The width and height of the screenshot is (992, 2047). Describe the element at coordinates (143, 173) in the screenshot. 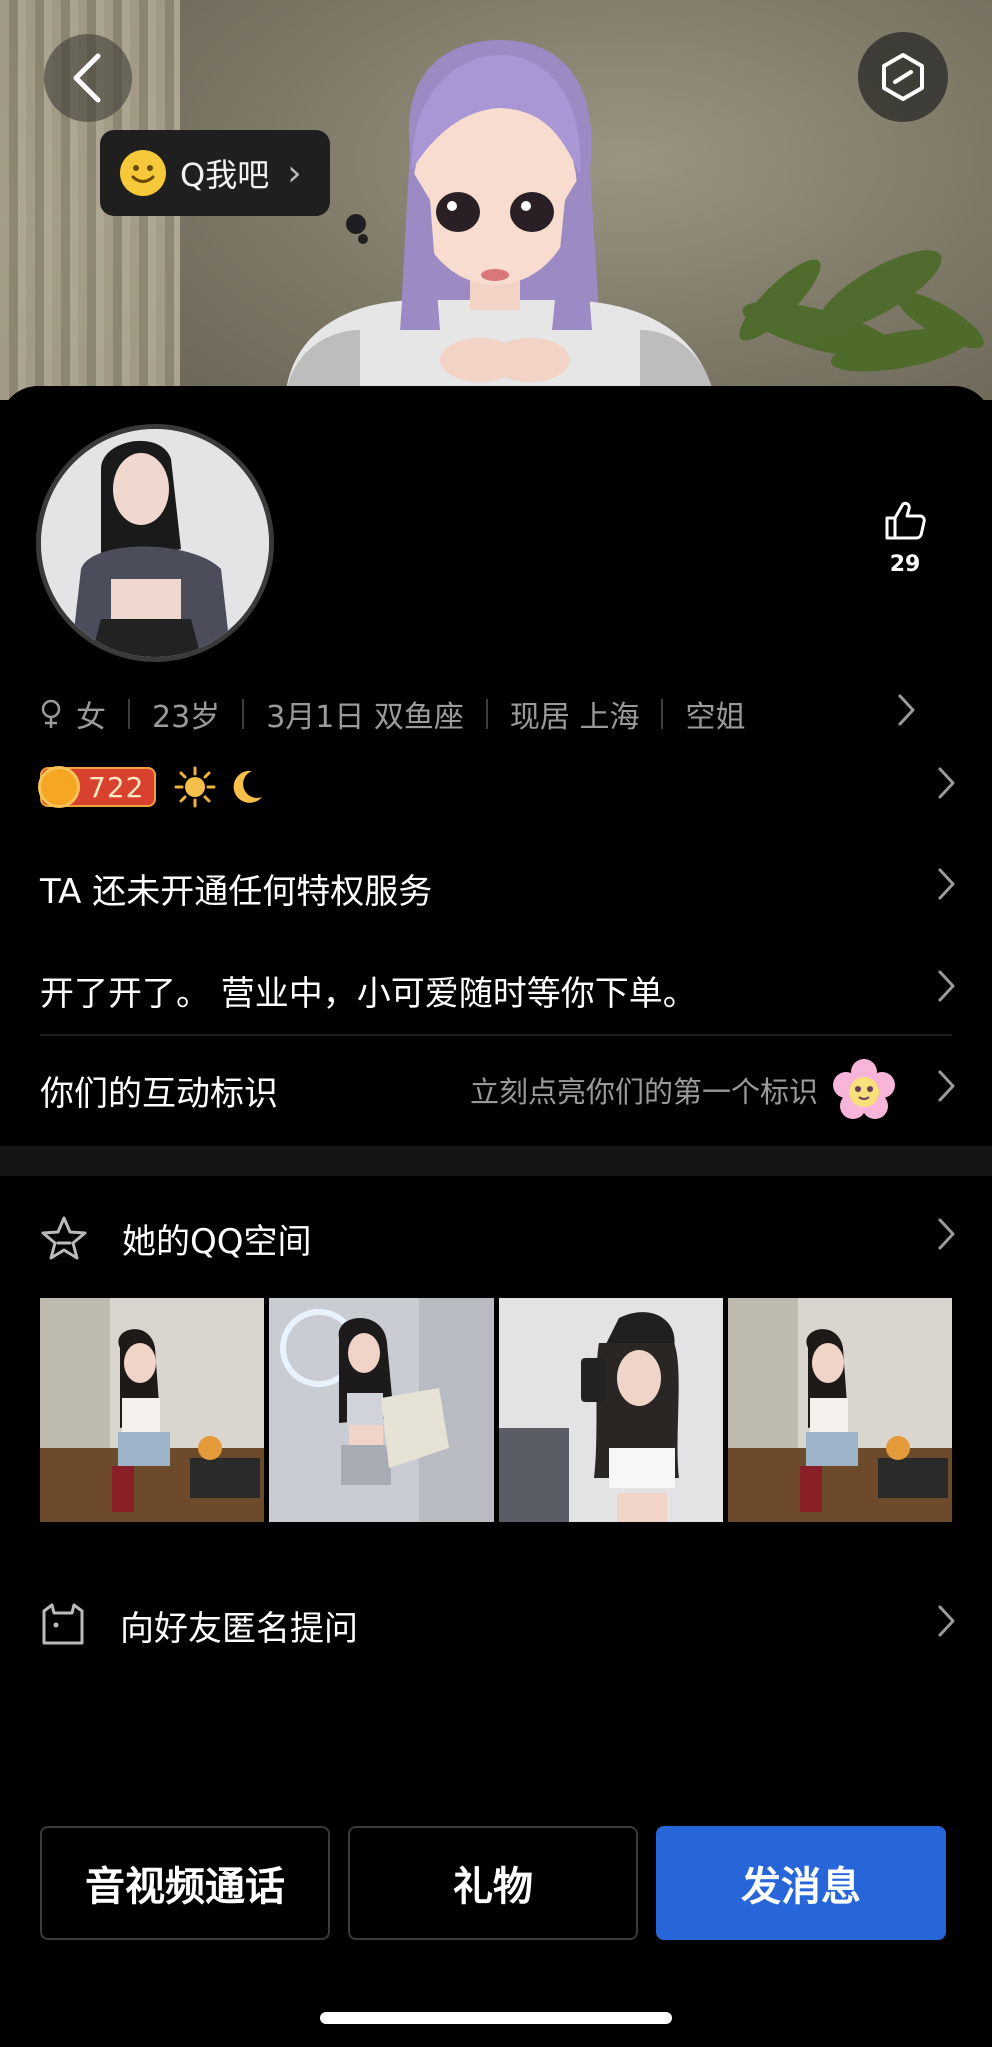

I see `smiley-icon` at that location.